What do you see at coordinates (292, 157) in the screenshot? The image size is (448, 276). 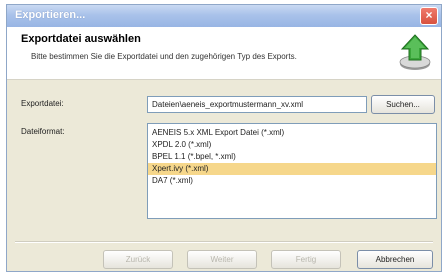 I see `list-item: BPEL 1.1 (*.bpel, *.xml)` at bounding box center [292, 157].